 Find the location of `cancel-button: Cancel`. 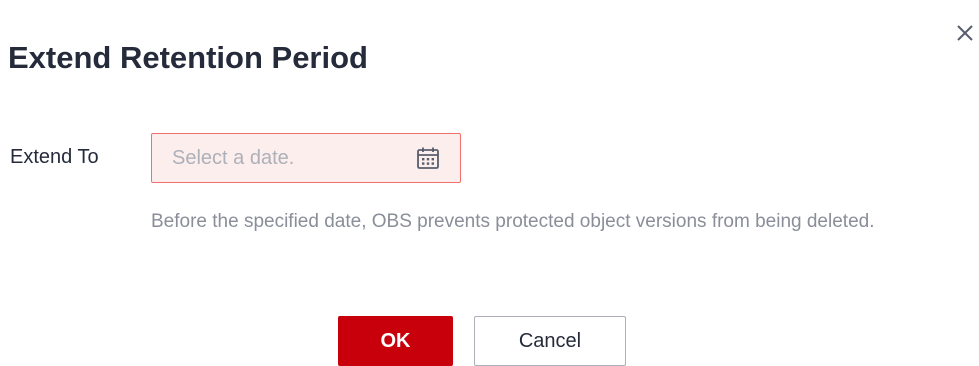

cancel-button: Cancel is located at coordinates (550, 341).